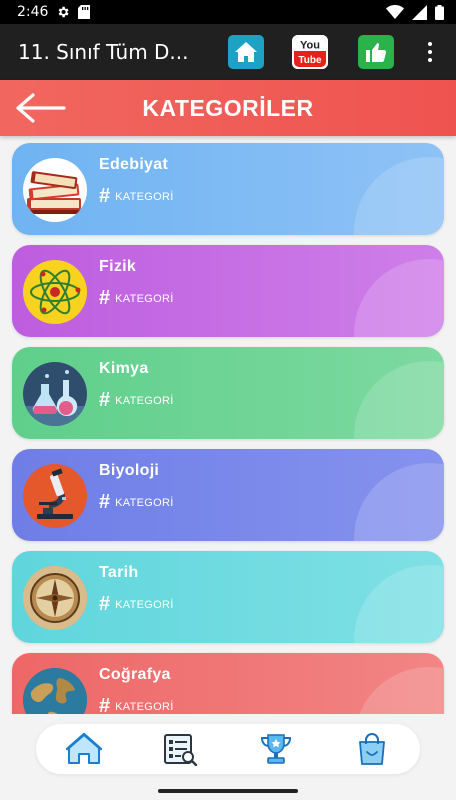 This screenshot has height=800, width=456. What do you see at coordinates (55, 496) in the screenshot?
I see `microscope-icon` at bounding box center [55, 496].